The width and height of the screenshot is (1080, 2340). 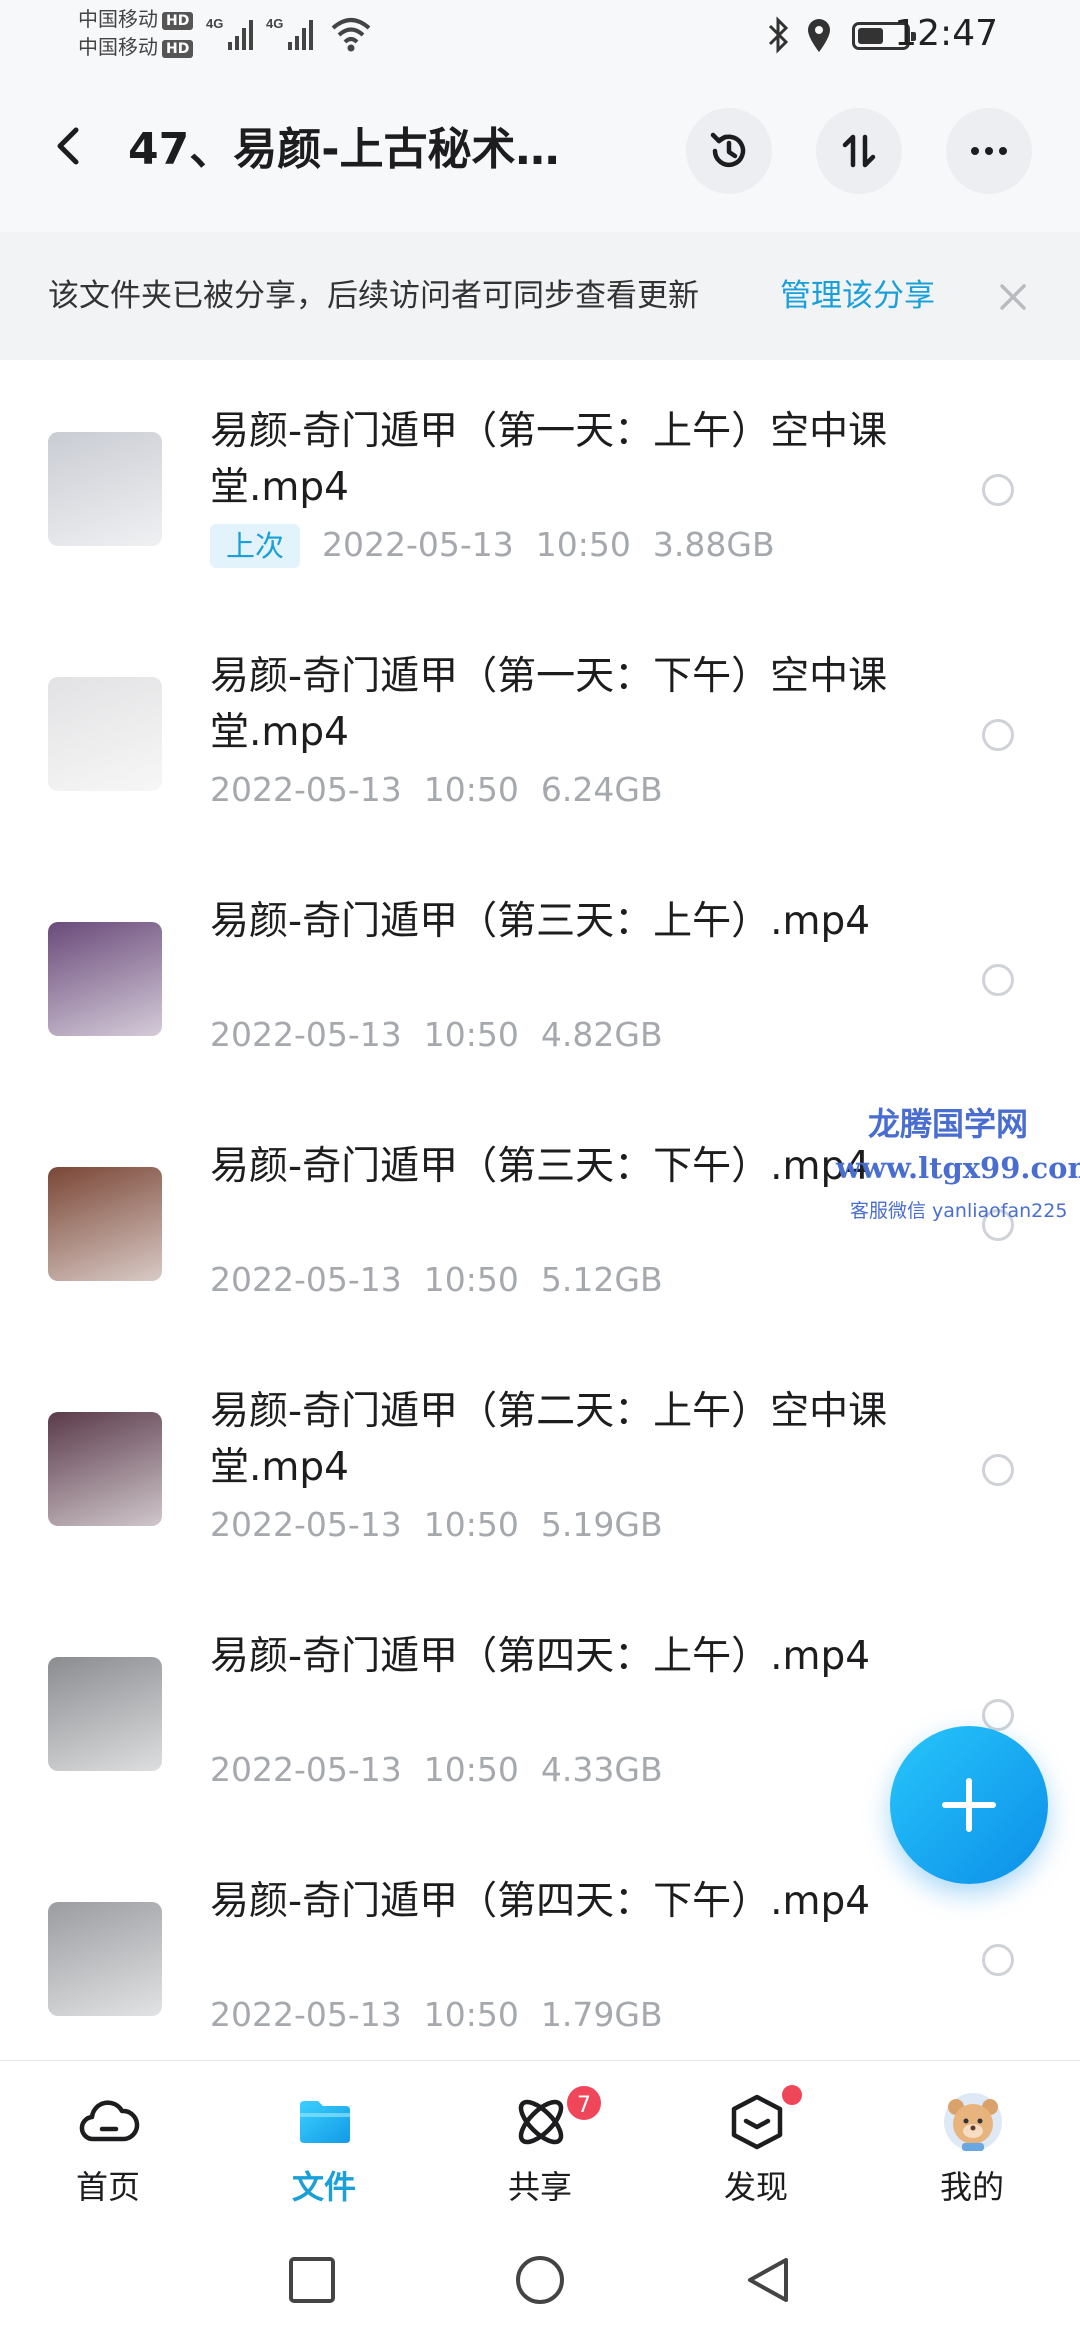 I want to click on file-name: 易颜-奇门遁甲（第二天：上午）空中课堂.mp4, so click(x=549, y=1439).